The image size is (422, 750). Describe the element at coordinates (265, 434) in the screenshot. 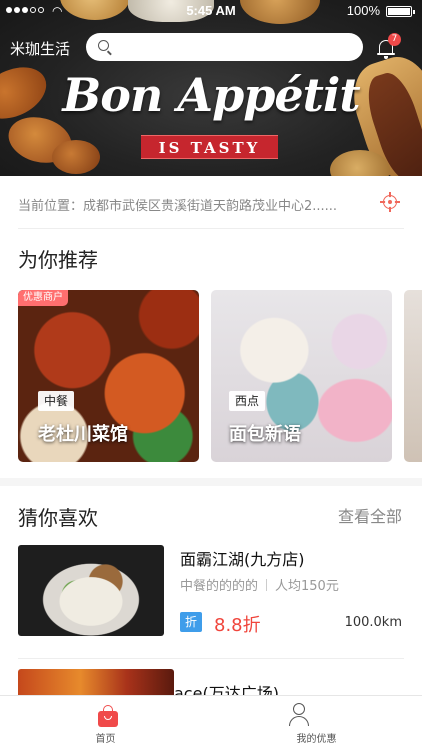

I see `restaurant-name: 面包新语` at that location.